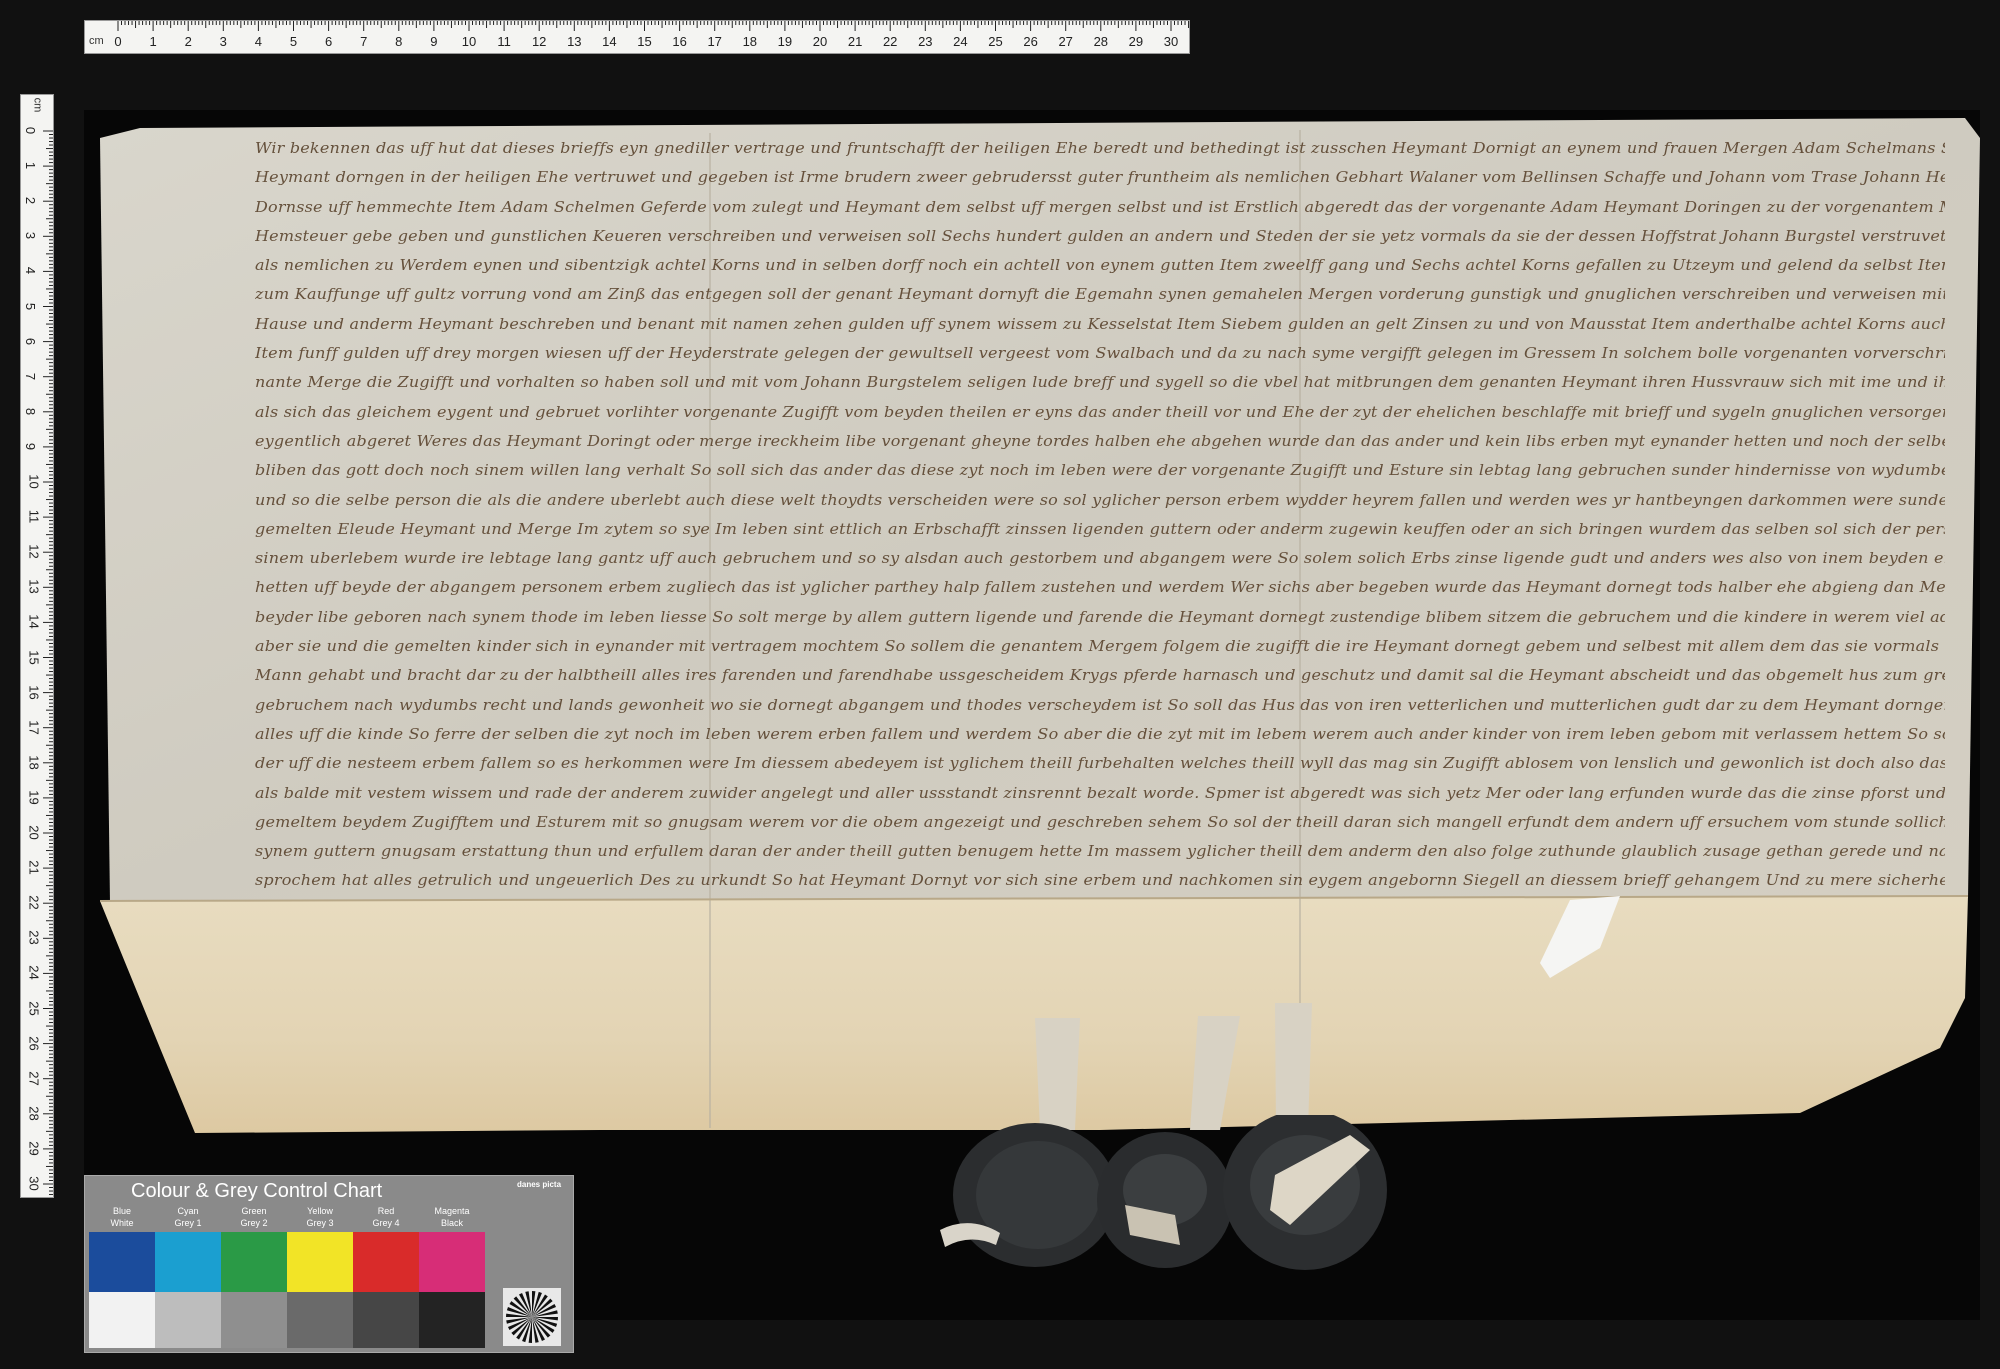 The image size is (2000, 1369). What do you see at coordinates (451, 1223) in the screenshot?
I see `grey-label: Black` at bounding box center [451, 1223].